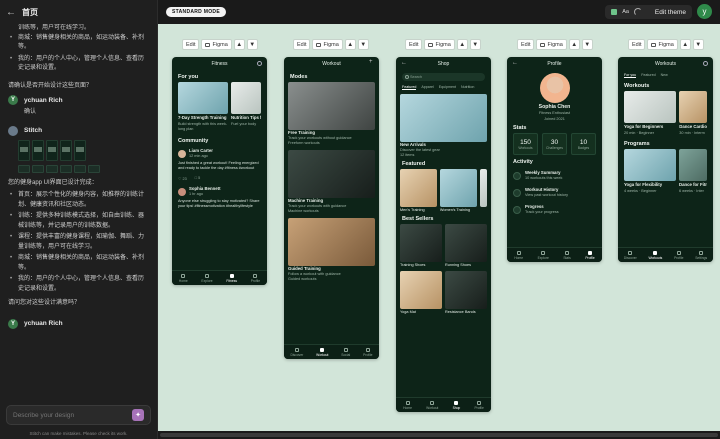 Image resolution: width=720 pixels, height=439 pixels. I want to click on horizontal-scrollbar, so click(439, 435).